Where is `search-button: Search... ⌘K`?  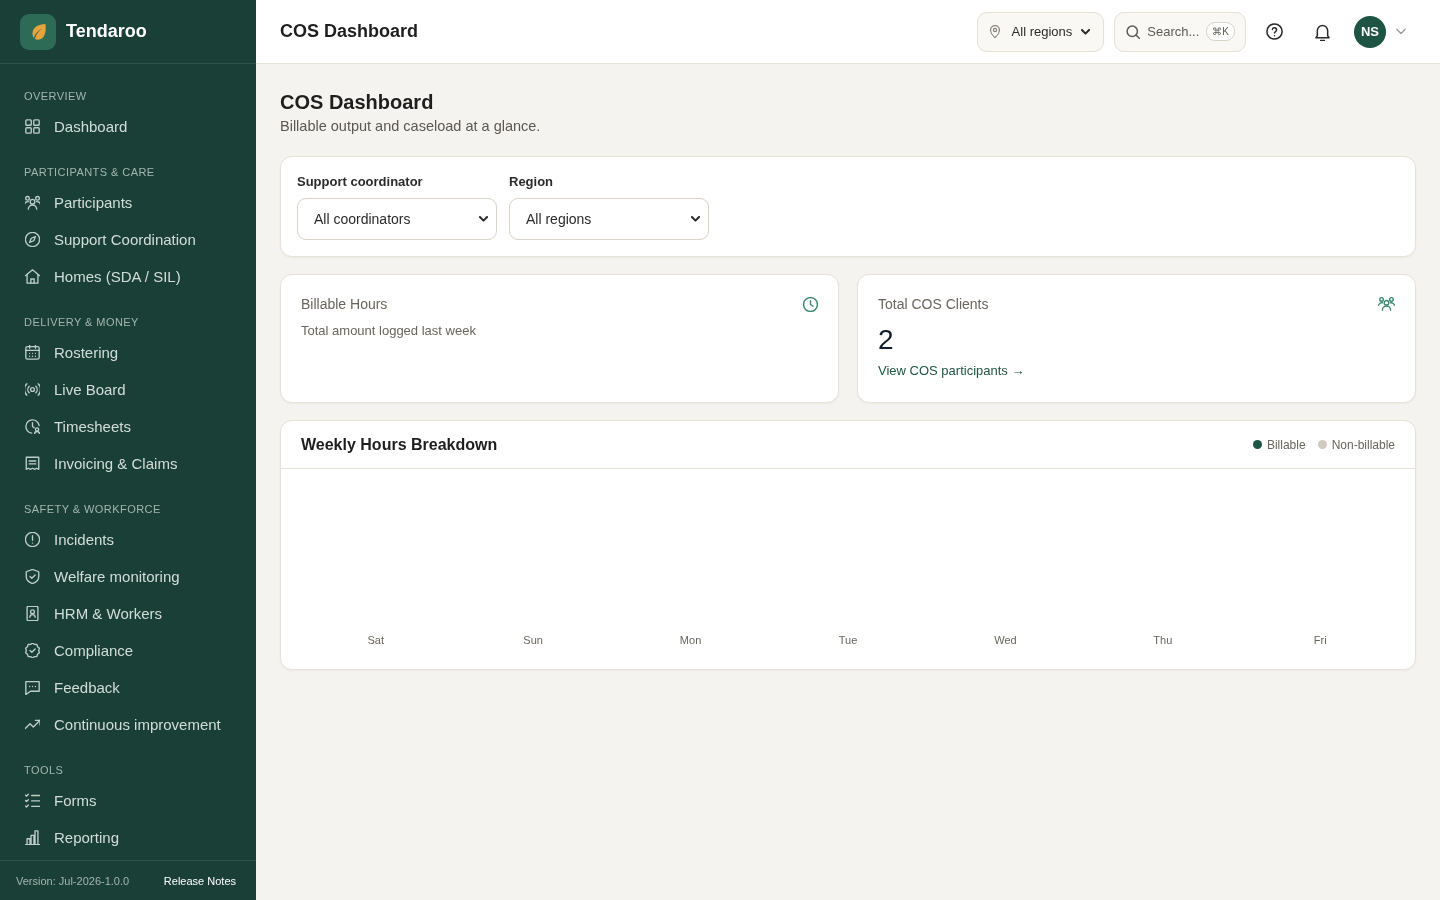 search-button: Search... ⌘K is located at coordinates (1180, 31).